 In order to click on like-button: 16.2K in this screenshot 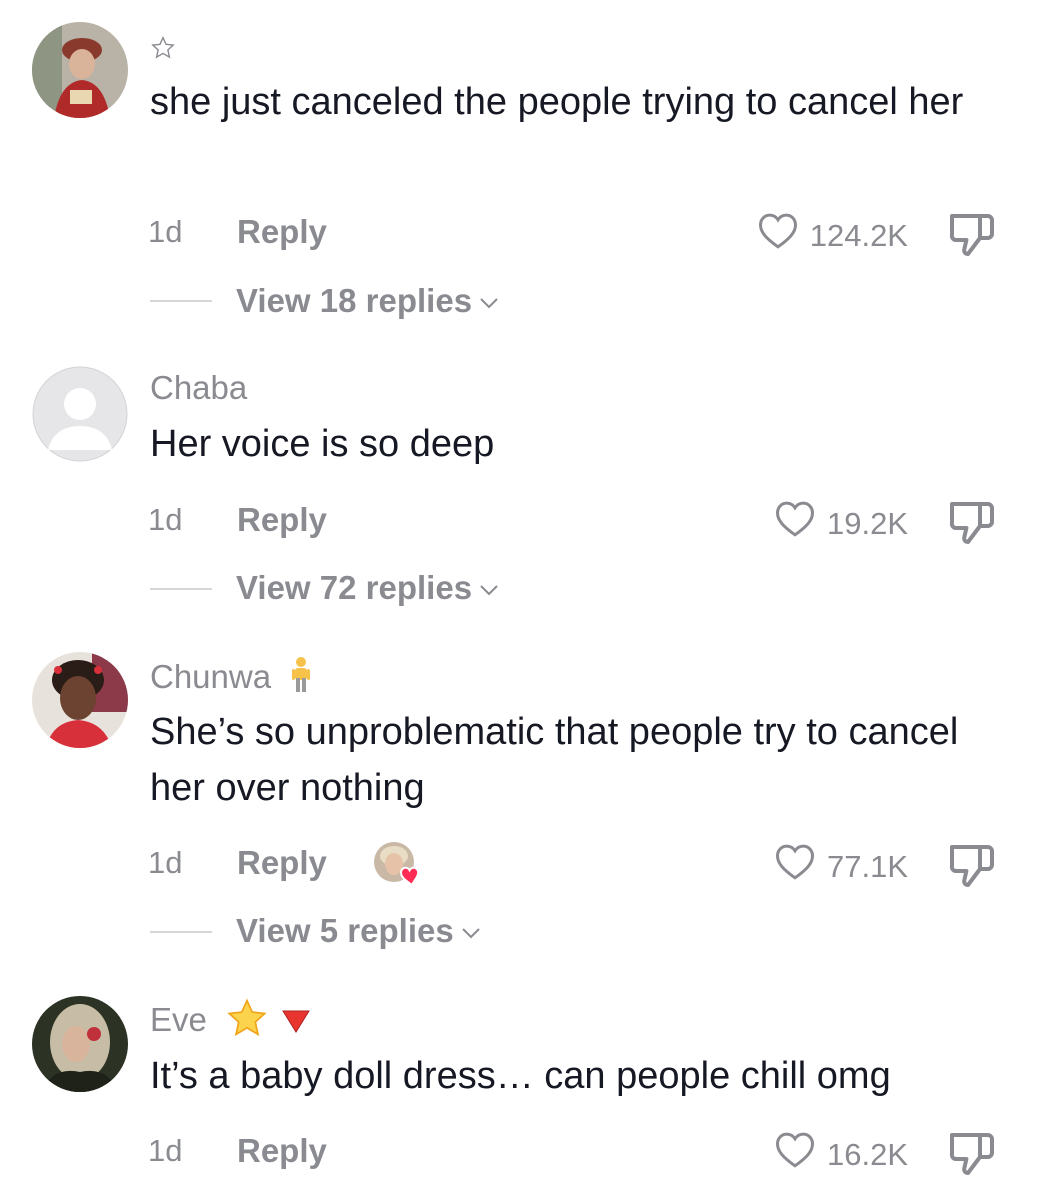, I will do `click(841, 1155)`.